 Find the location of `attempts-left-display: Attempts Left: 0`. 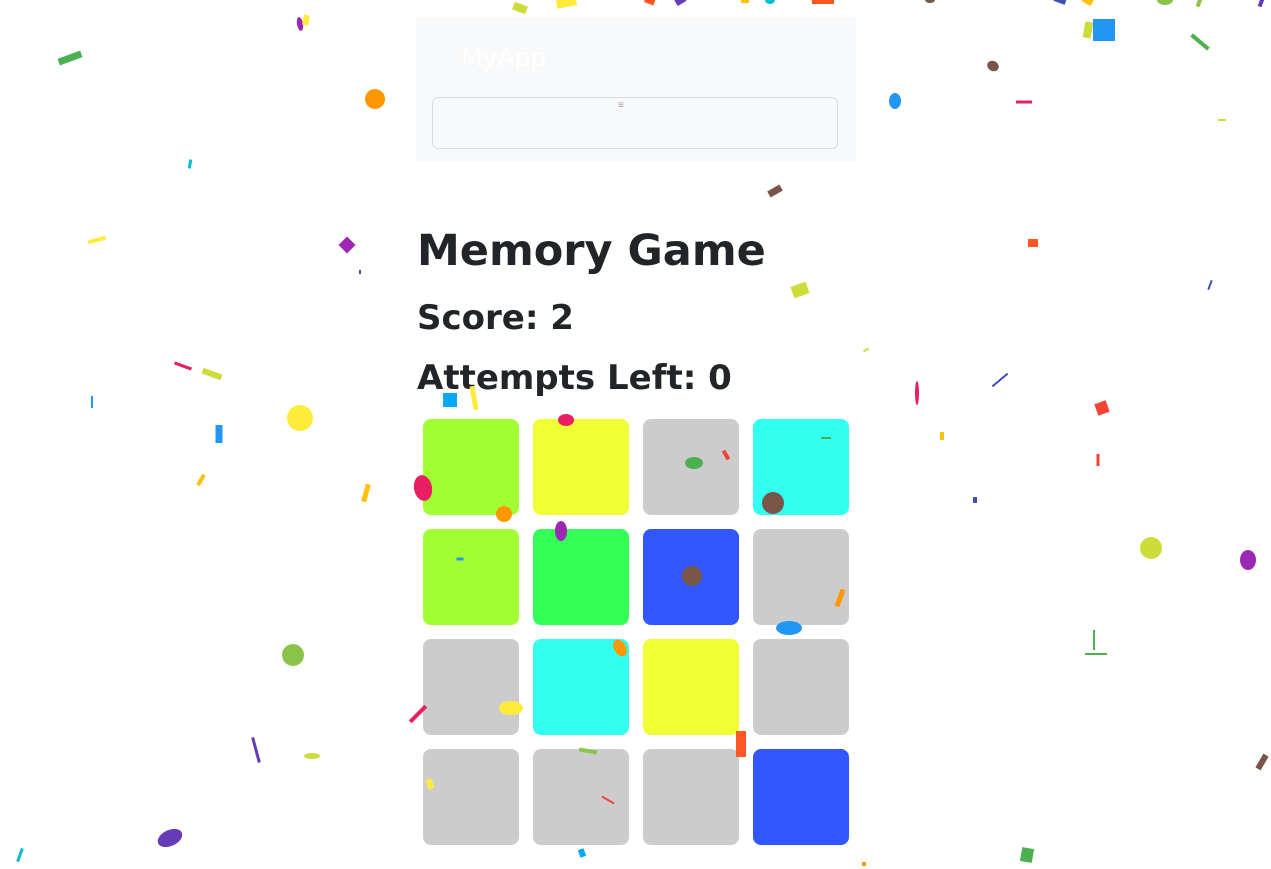

attempts-left-display: Attempts Left: 0 is located at coordinates (574, 378).